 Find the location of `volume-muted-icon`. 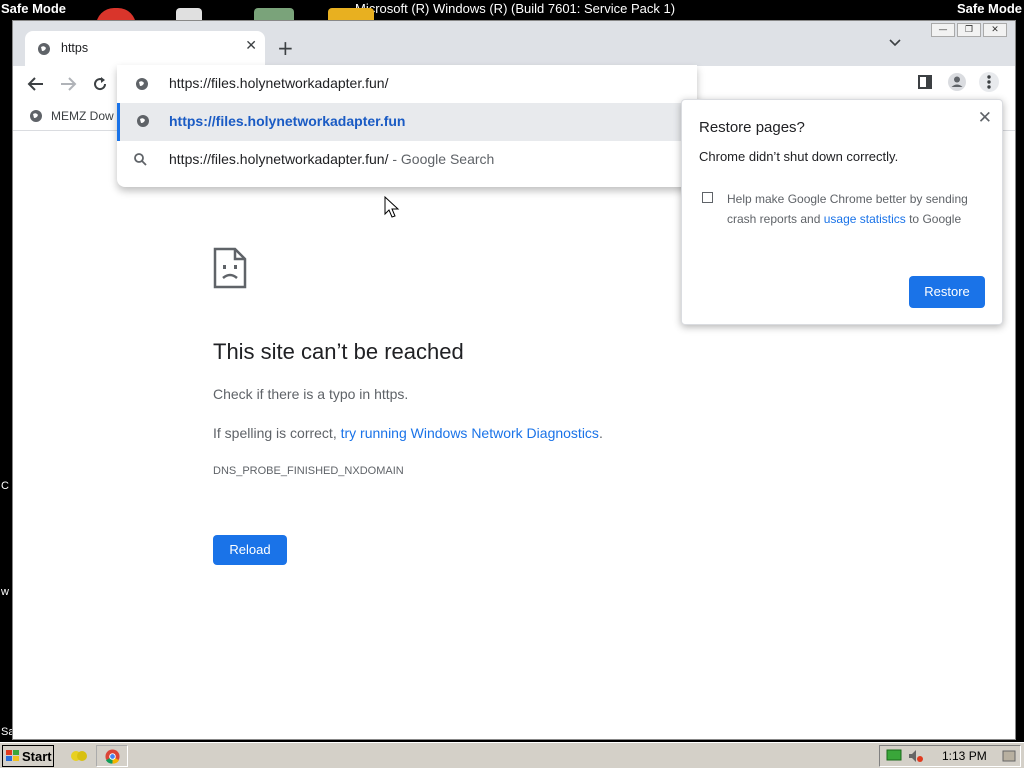

volume-muted-icon is located at coordinates (916, 756).